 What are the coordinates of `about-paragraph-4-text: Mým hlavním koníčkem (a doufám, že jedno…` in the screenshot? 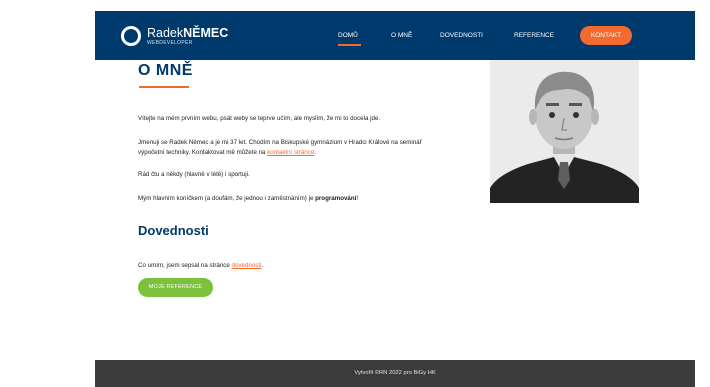 It's located at (227, 198).